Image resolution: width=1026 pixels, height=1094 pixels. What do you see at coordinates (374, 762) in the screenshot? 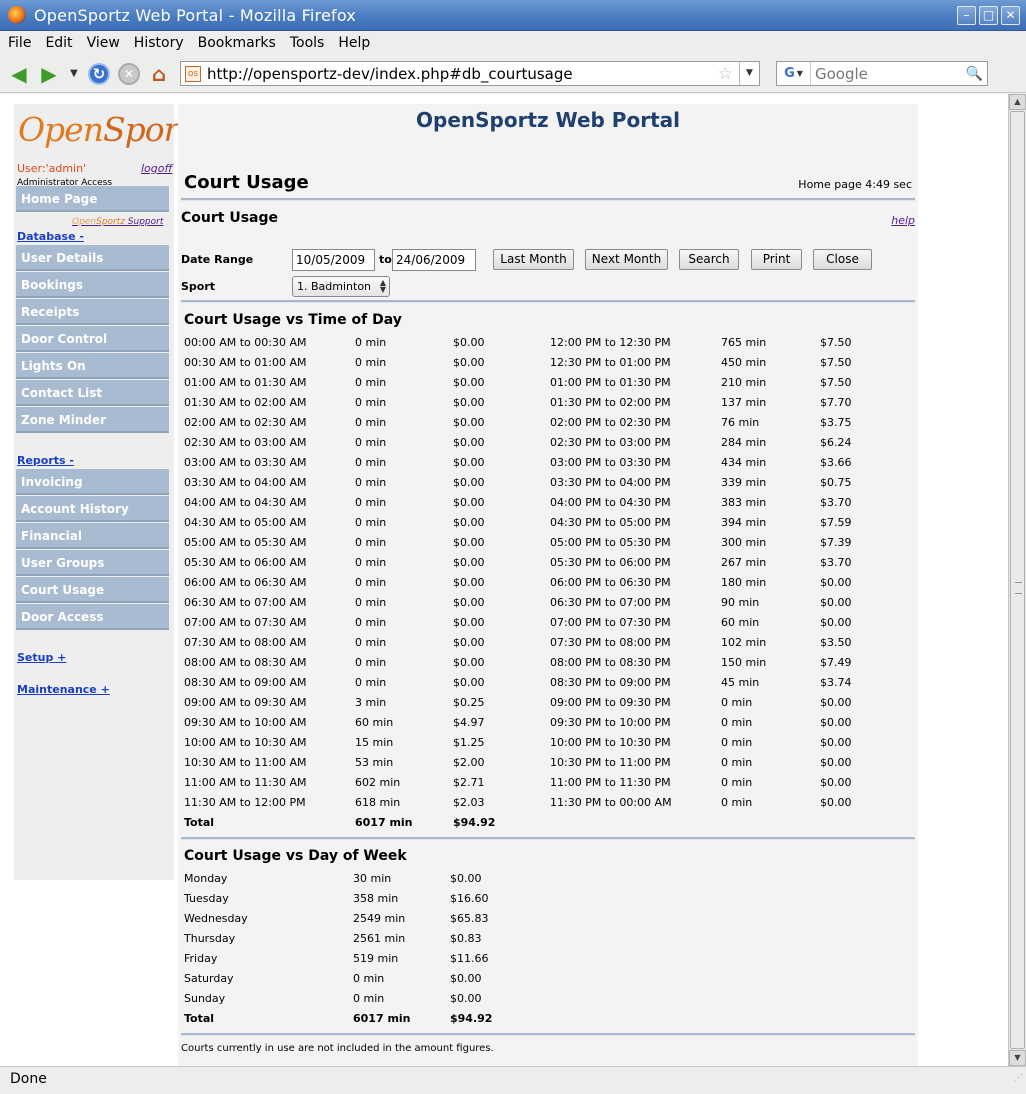
I see `cell-l-min: 53 min` at bounding box center [374, 762].